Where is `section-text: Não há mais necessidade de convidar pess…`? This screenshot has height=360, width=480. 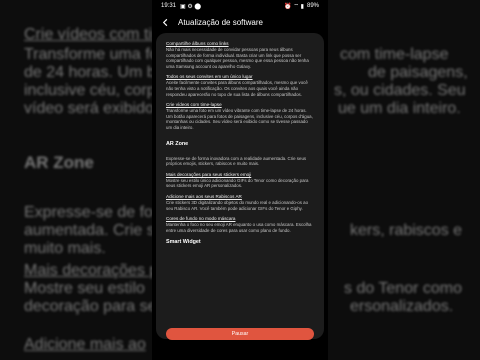
section-text: Não há mais necessidade de convidar pess… is located at coordinates (237, 58).